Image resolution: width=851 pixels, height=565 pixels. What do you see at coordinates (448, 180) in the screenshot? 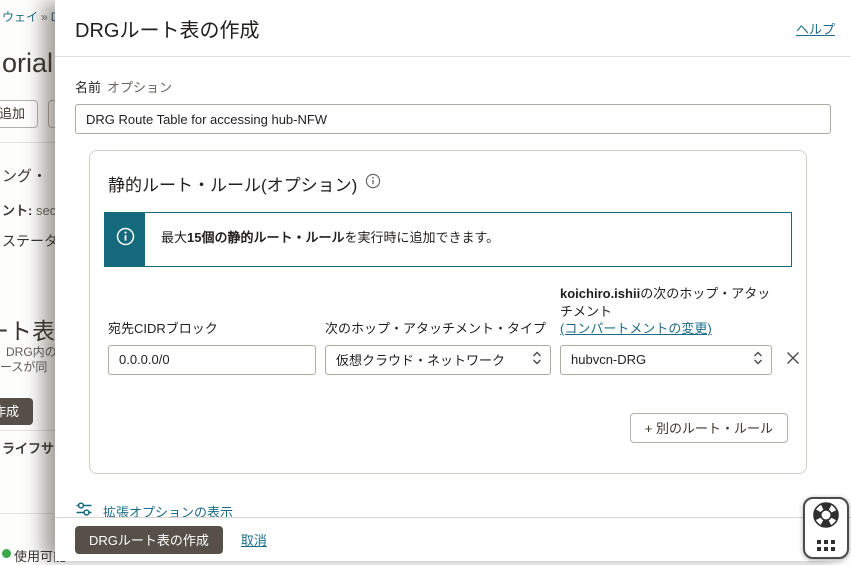
I see `section-title-row: 静的ルート・ルール(オプション)` at bounding box center [448, 180].